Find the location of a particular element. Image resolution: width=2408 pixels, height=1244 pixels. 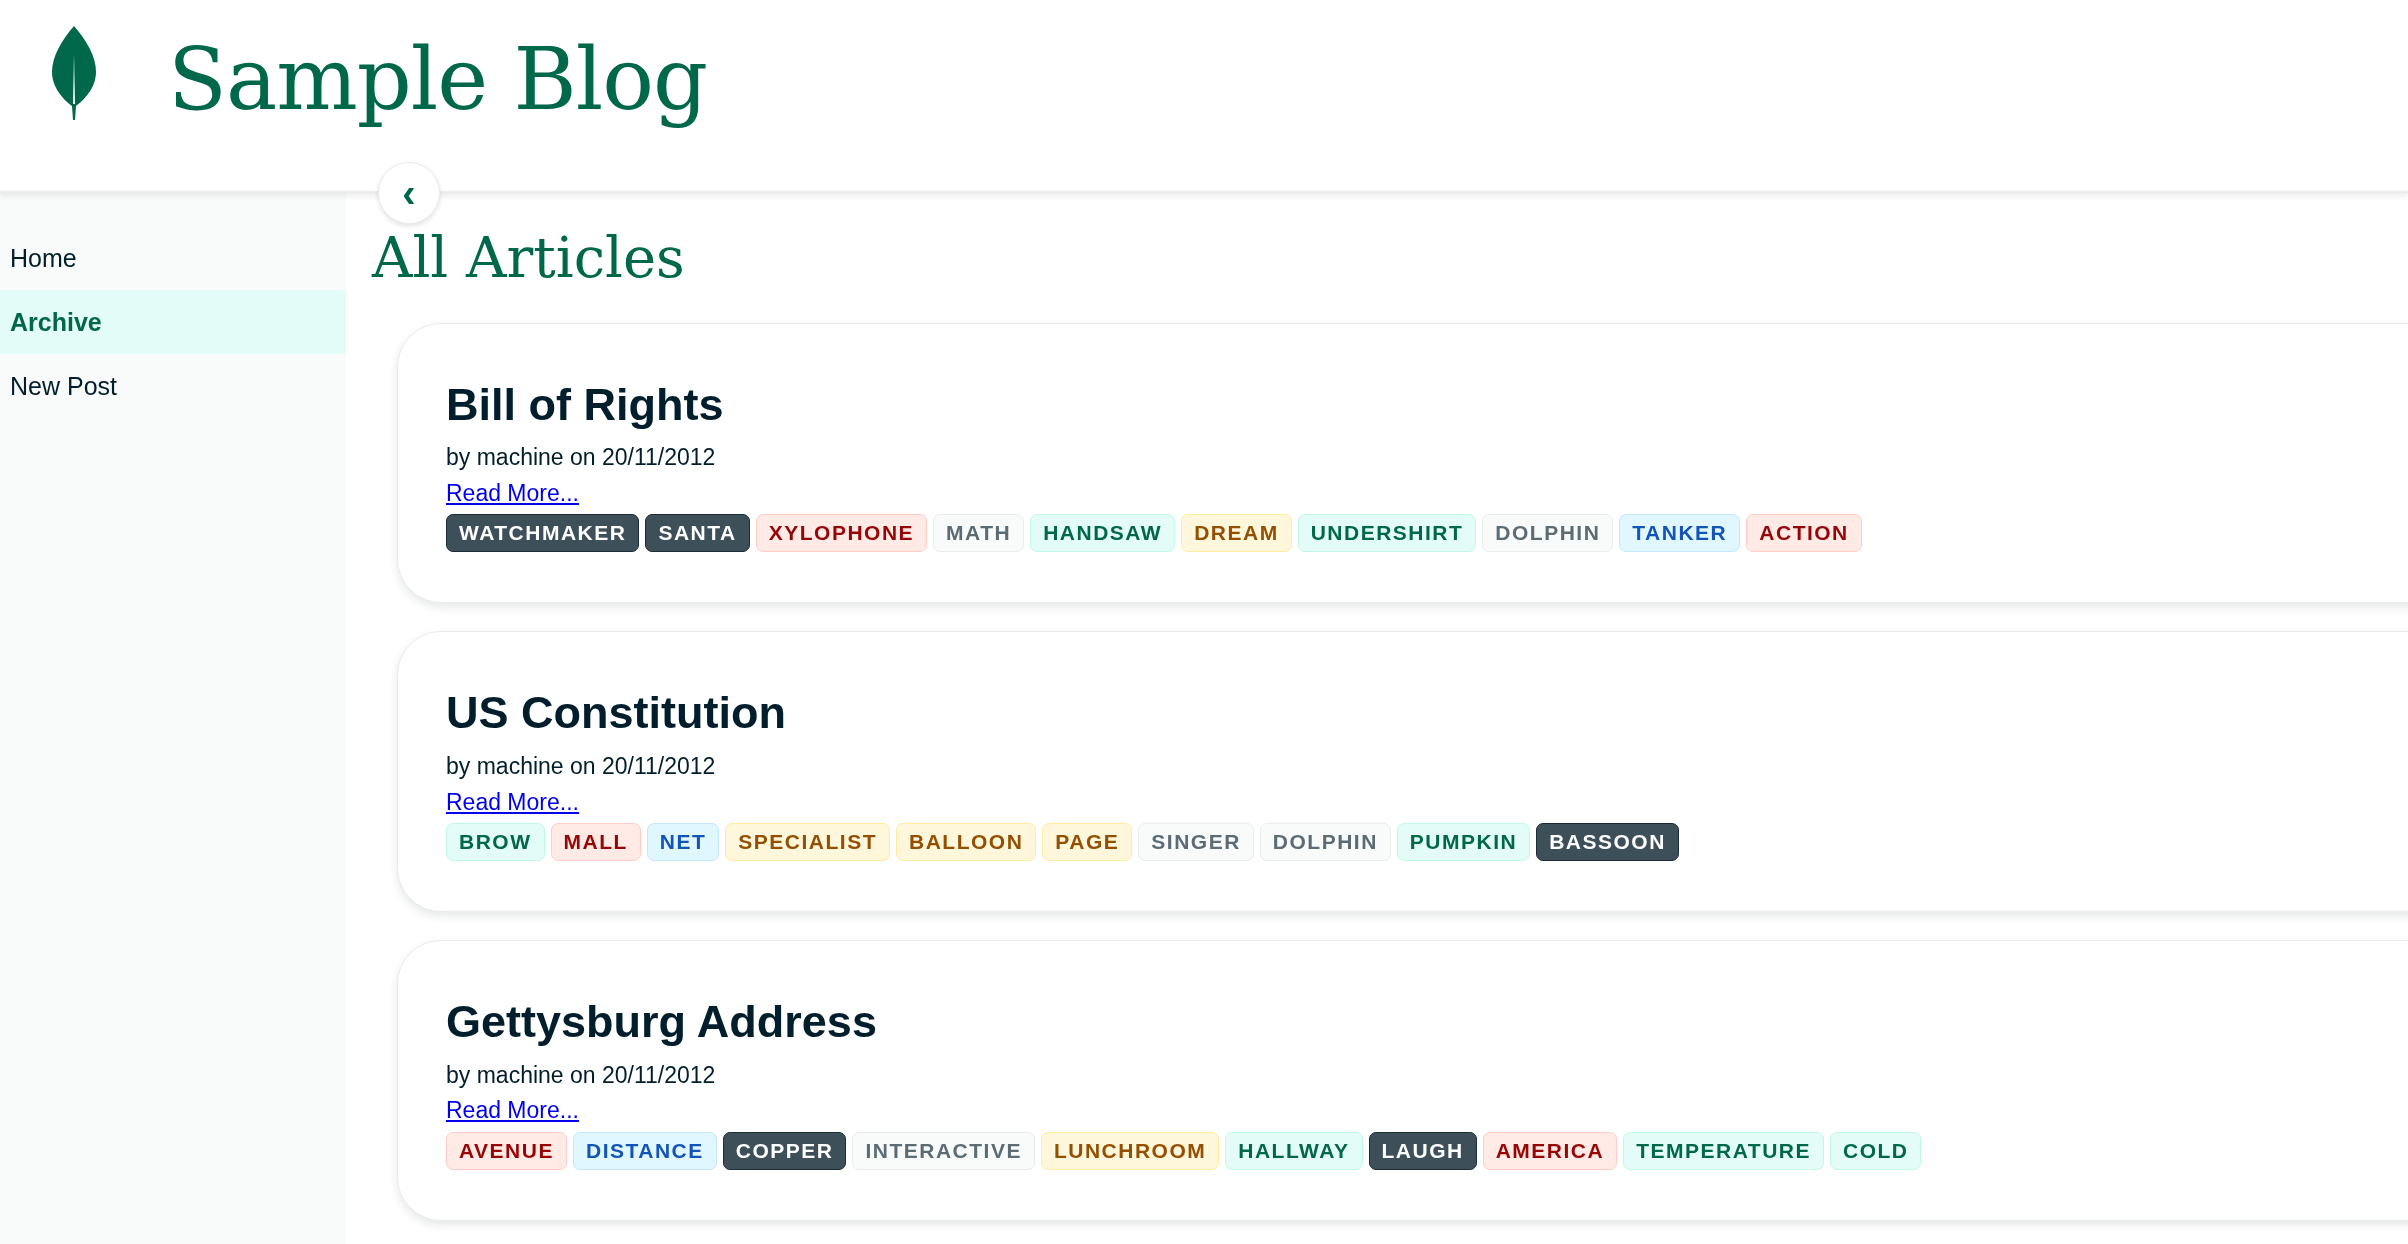

tag: AMERICA is located at coordinates (1550, 1151).